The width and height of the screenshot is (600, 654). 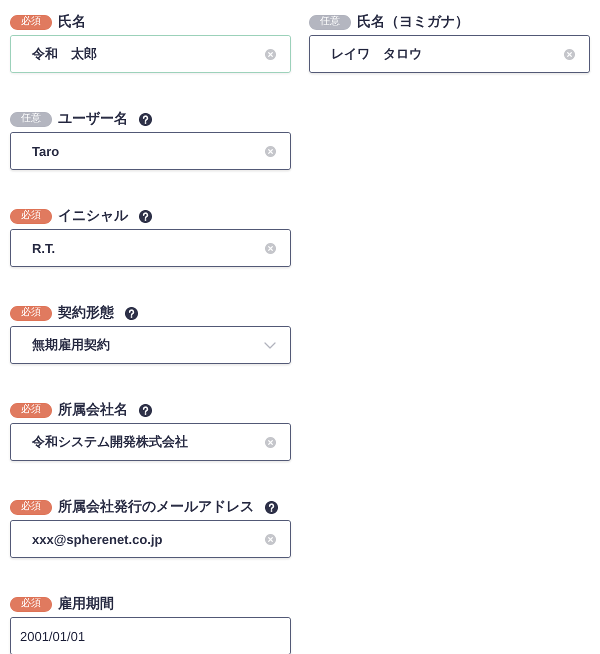 What do you see at coordinates (86, 313) in the screenshot?
I see `field-label: 契約形態` at bounding box center [86, 313].